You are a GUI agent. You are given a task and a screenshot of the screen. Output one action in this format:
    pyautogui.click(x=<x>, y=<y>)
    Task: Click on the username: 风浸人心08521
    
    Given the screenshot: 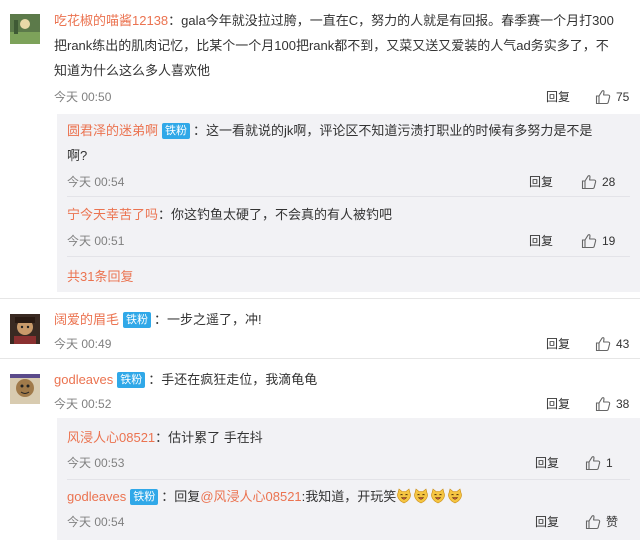 What is the action you would take?
    pyautogui.click(x=111, y=437)
    